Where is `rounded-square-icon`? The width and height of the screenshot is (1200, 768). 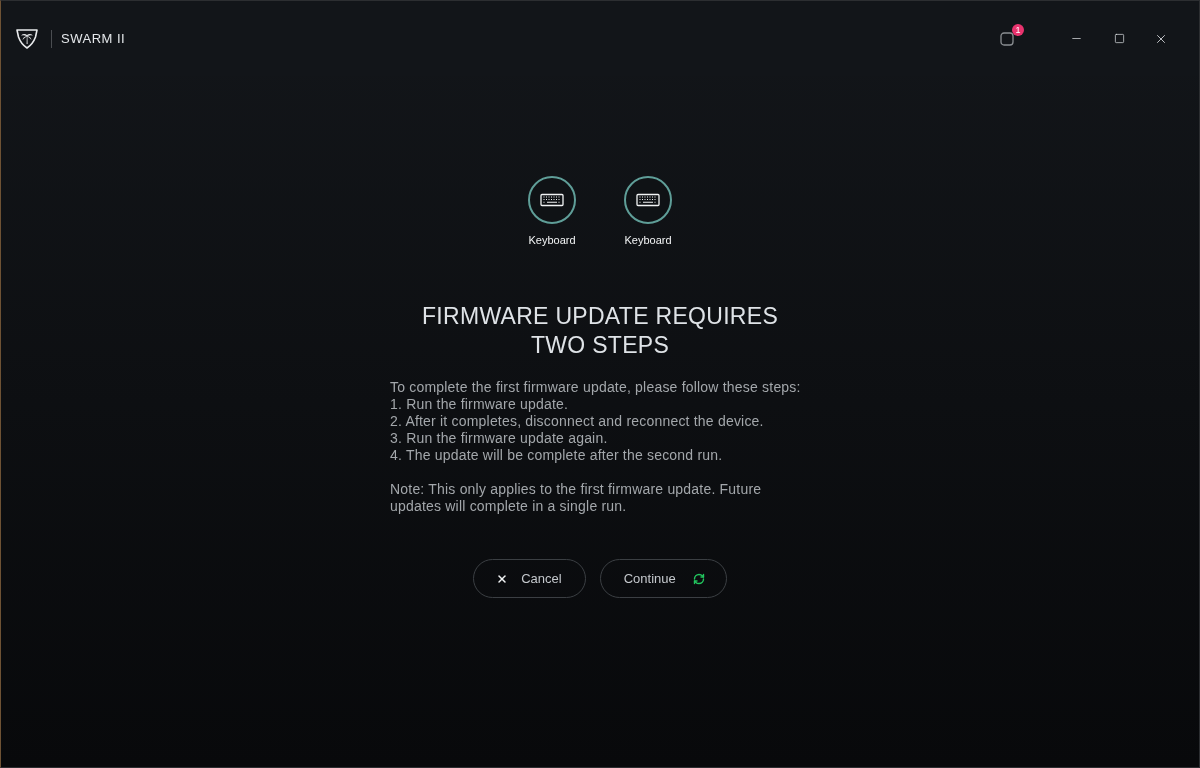 rounded-square-icon is located at coordinates (1007, 38).